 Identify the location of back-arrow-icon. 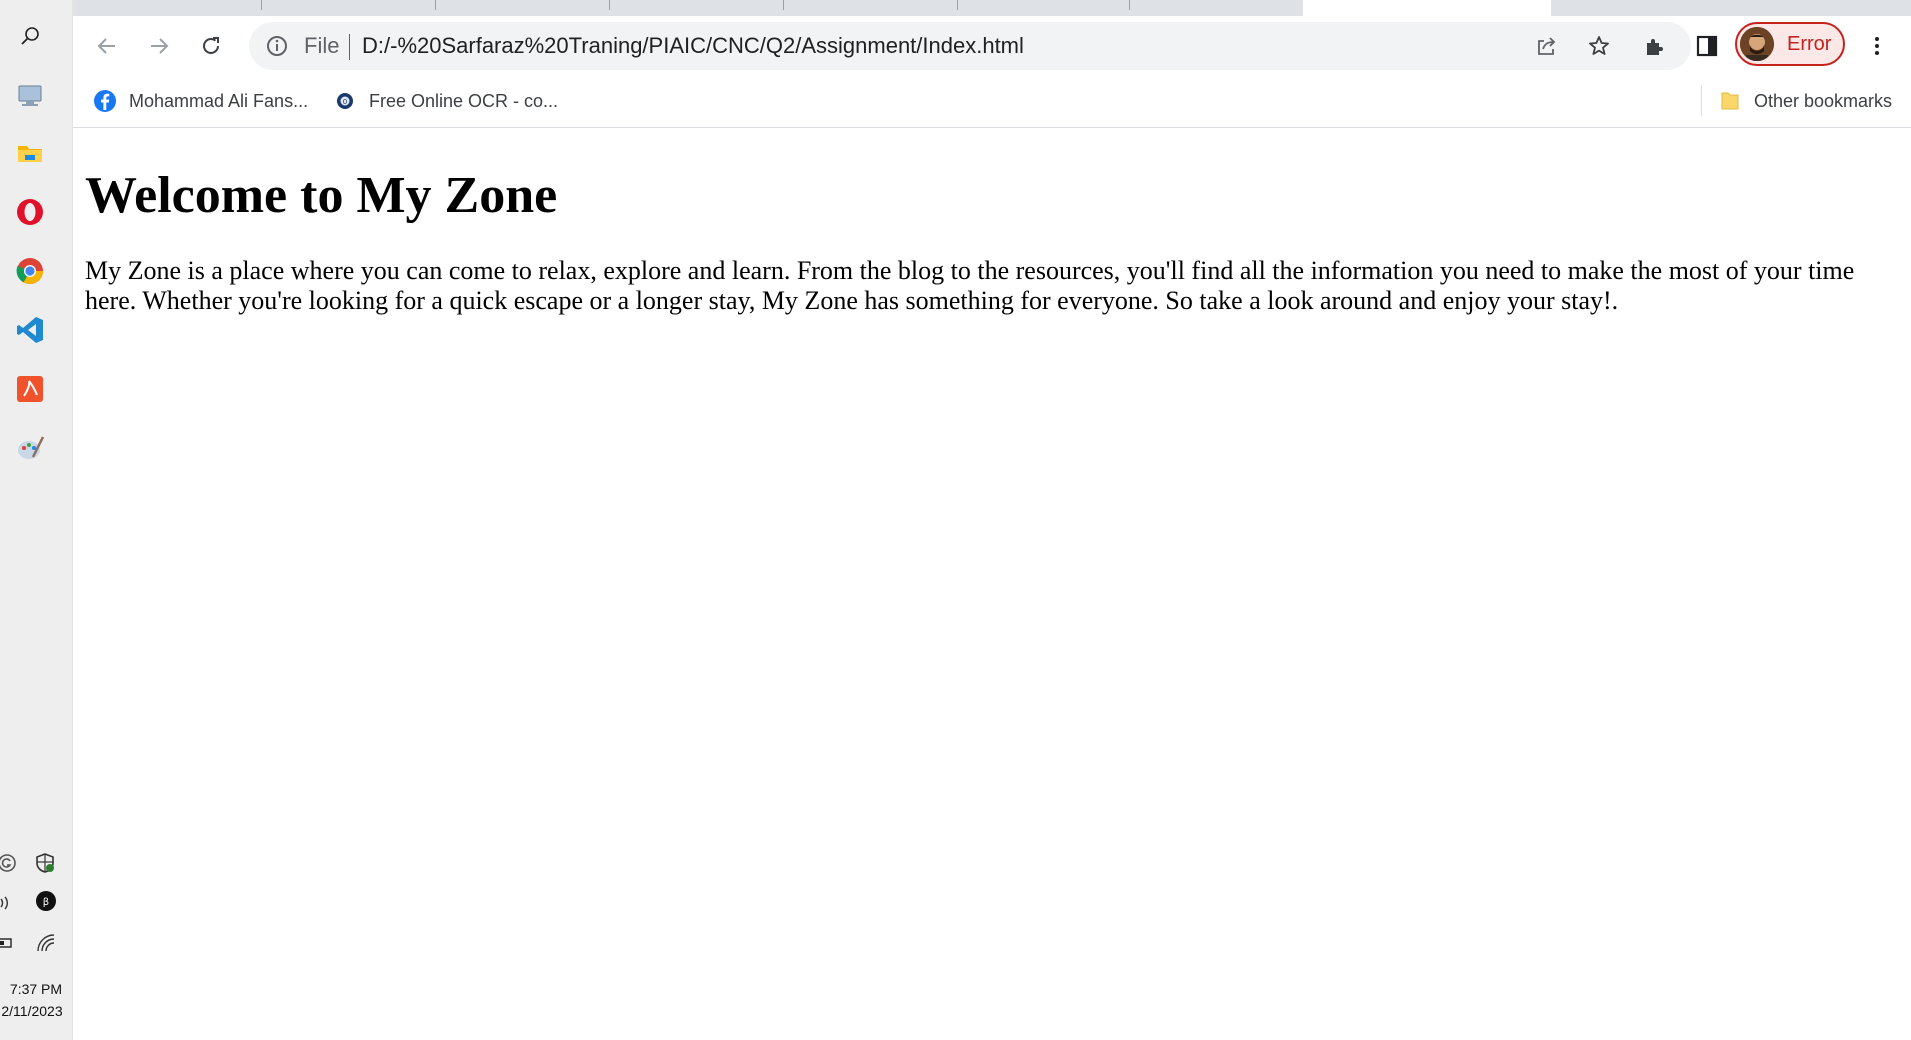
(106, 46).